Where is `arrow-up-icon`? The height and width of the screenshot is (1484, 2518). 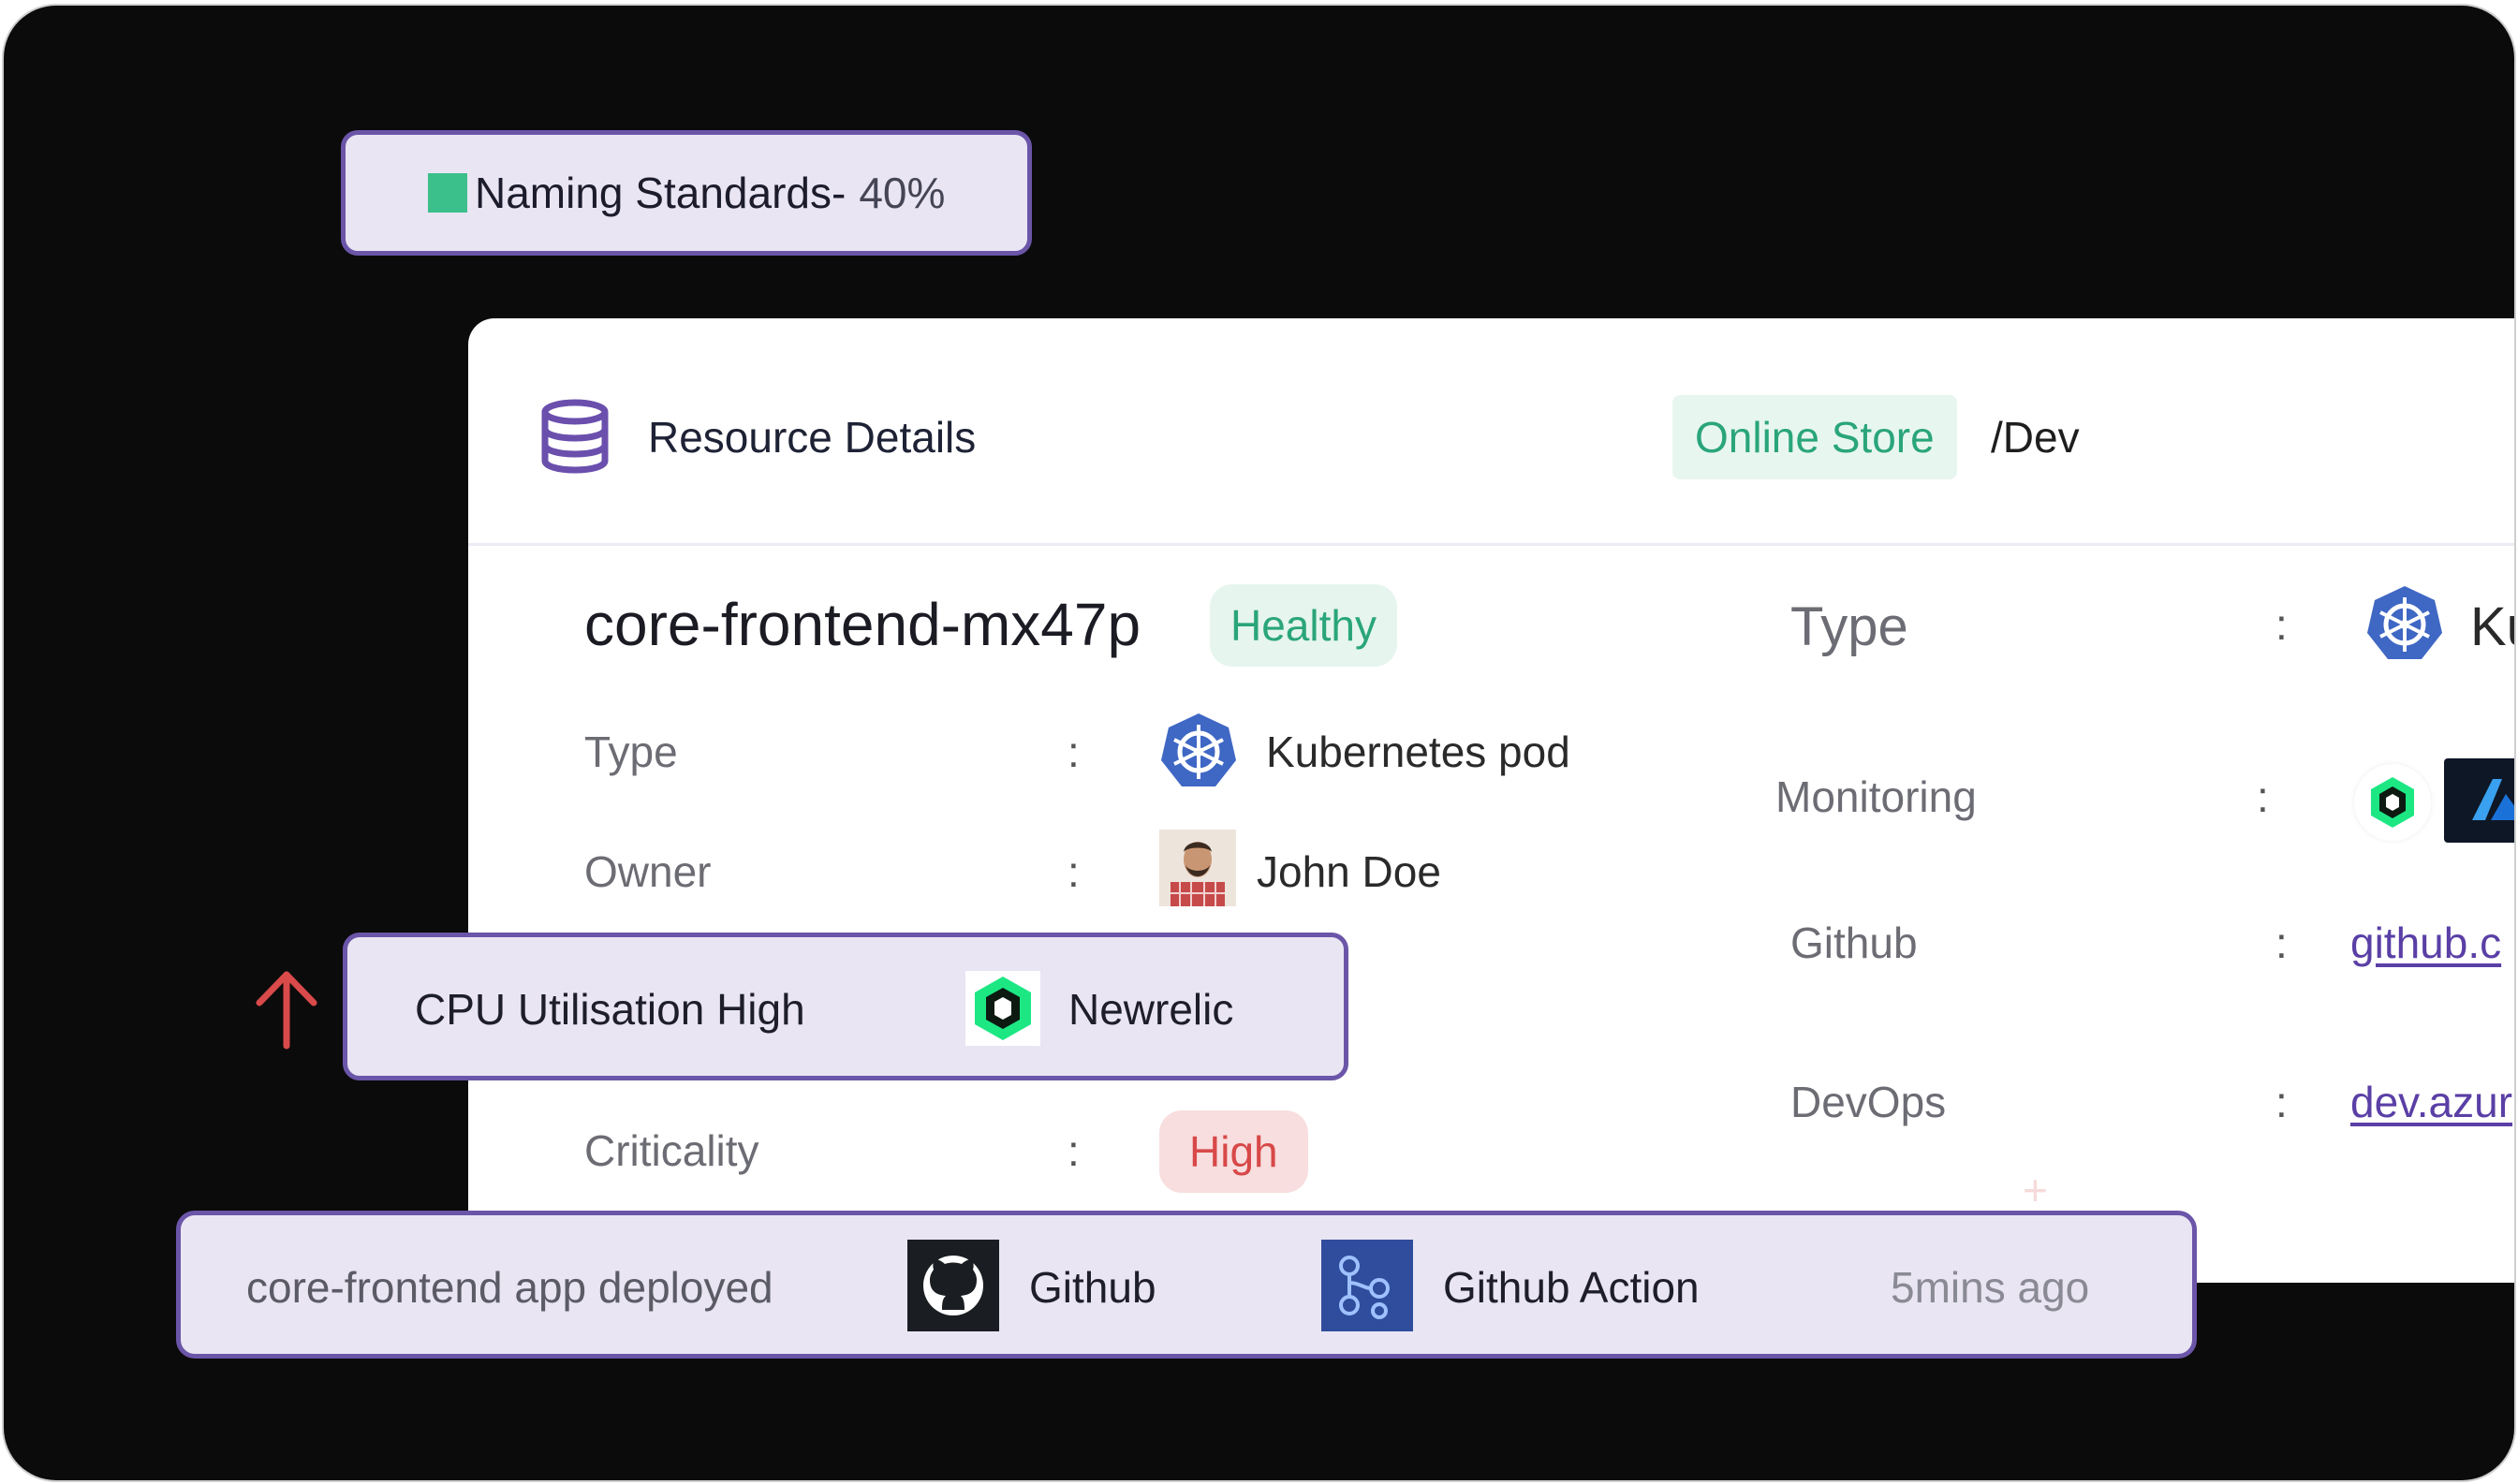 arrow-up-icon is located at coordinates (286, 1010).